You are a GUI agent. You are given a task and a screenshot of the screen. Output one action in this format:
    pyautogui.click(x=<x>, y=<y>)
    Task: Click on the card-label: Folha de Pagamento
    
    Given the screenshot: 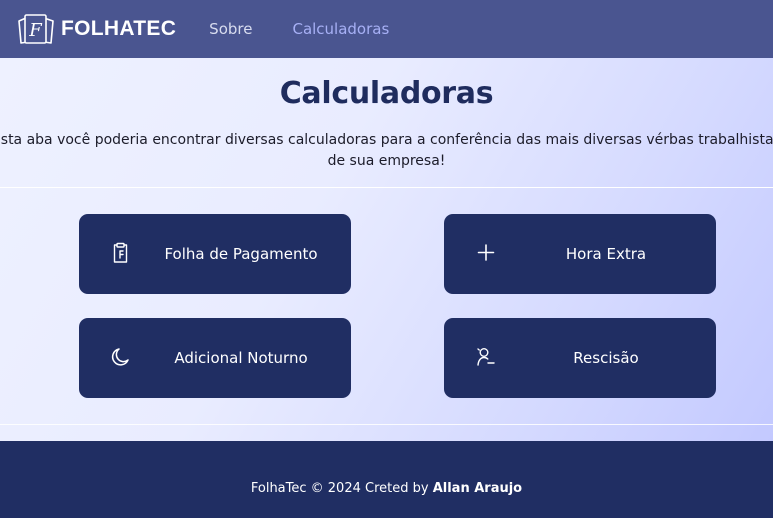 What is the action you would take?
    pyautogui.click(x=241, y=254)
    